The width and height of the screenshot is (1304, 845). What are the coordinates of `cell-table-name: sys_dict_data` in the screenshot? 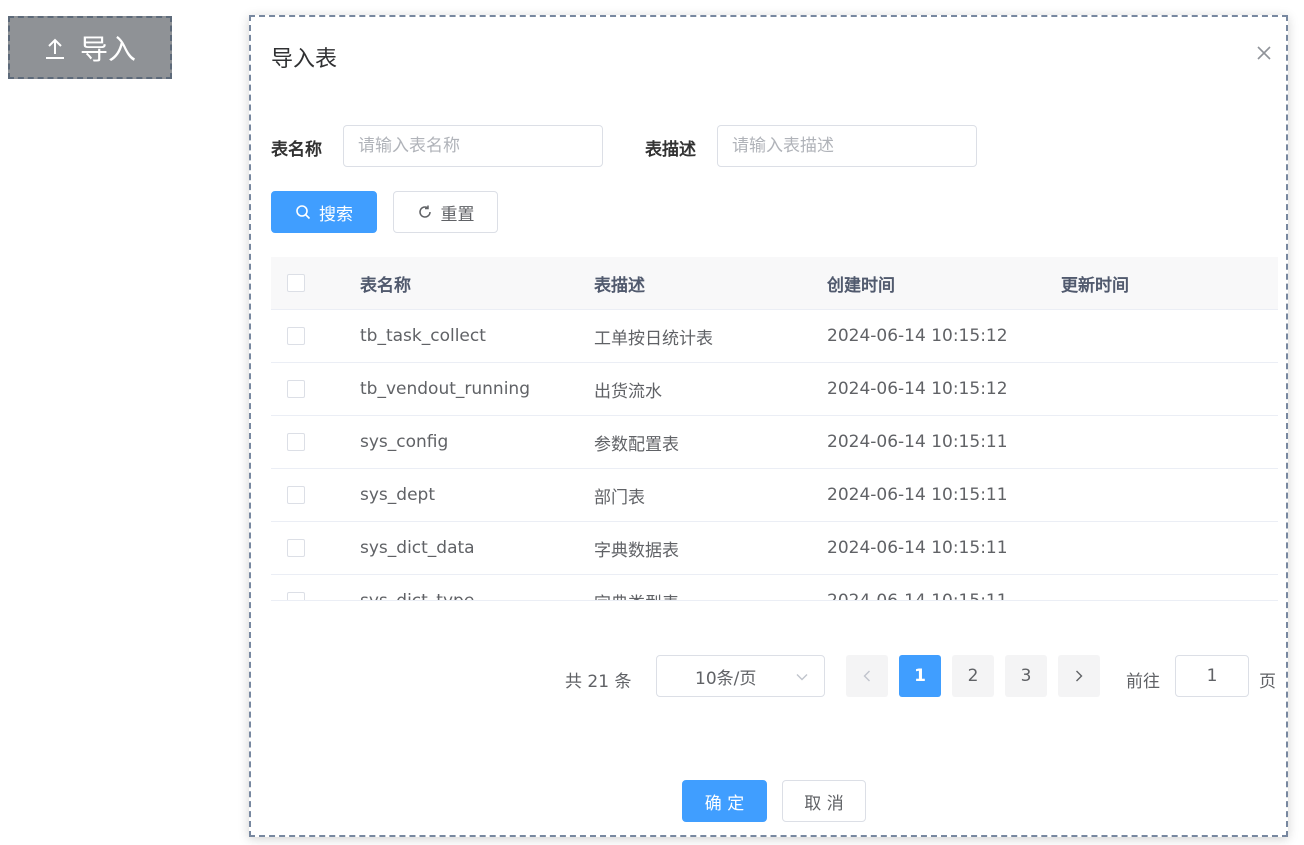 It's located at (417, 548).